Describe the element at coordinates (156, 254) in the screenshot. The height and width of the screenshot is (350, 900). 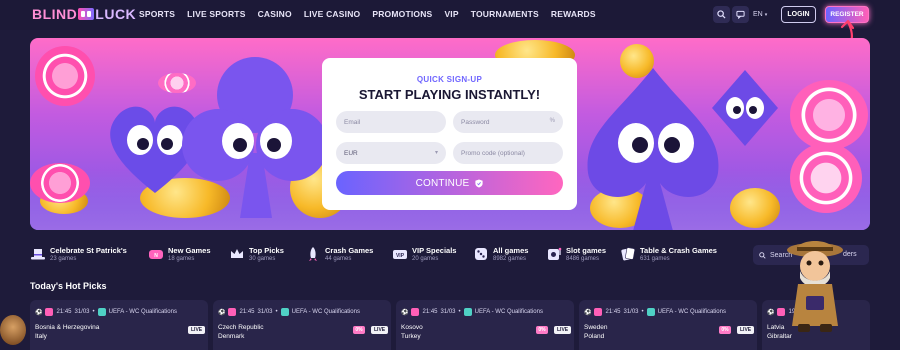
I see `new-badge-icon: N` at that location.